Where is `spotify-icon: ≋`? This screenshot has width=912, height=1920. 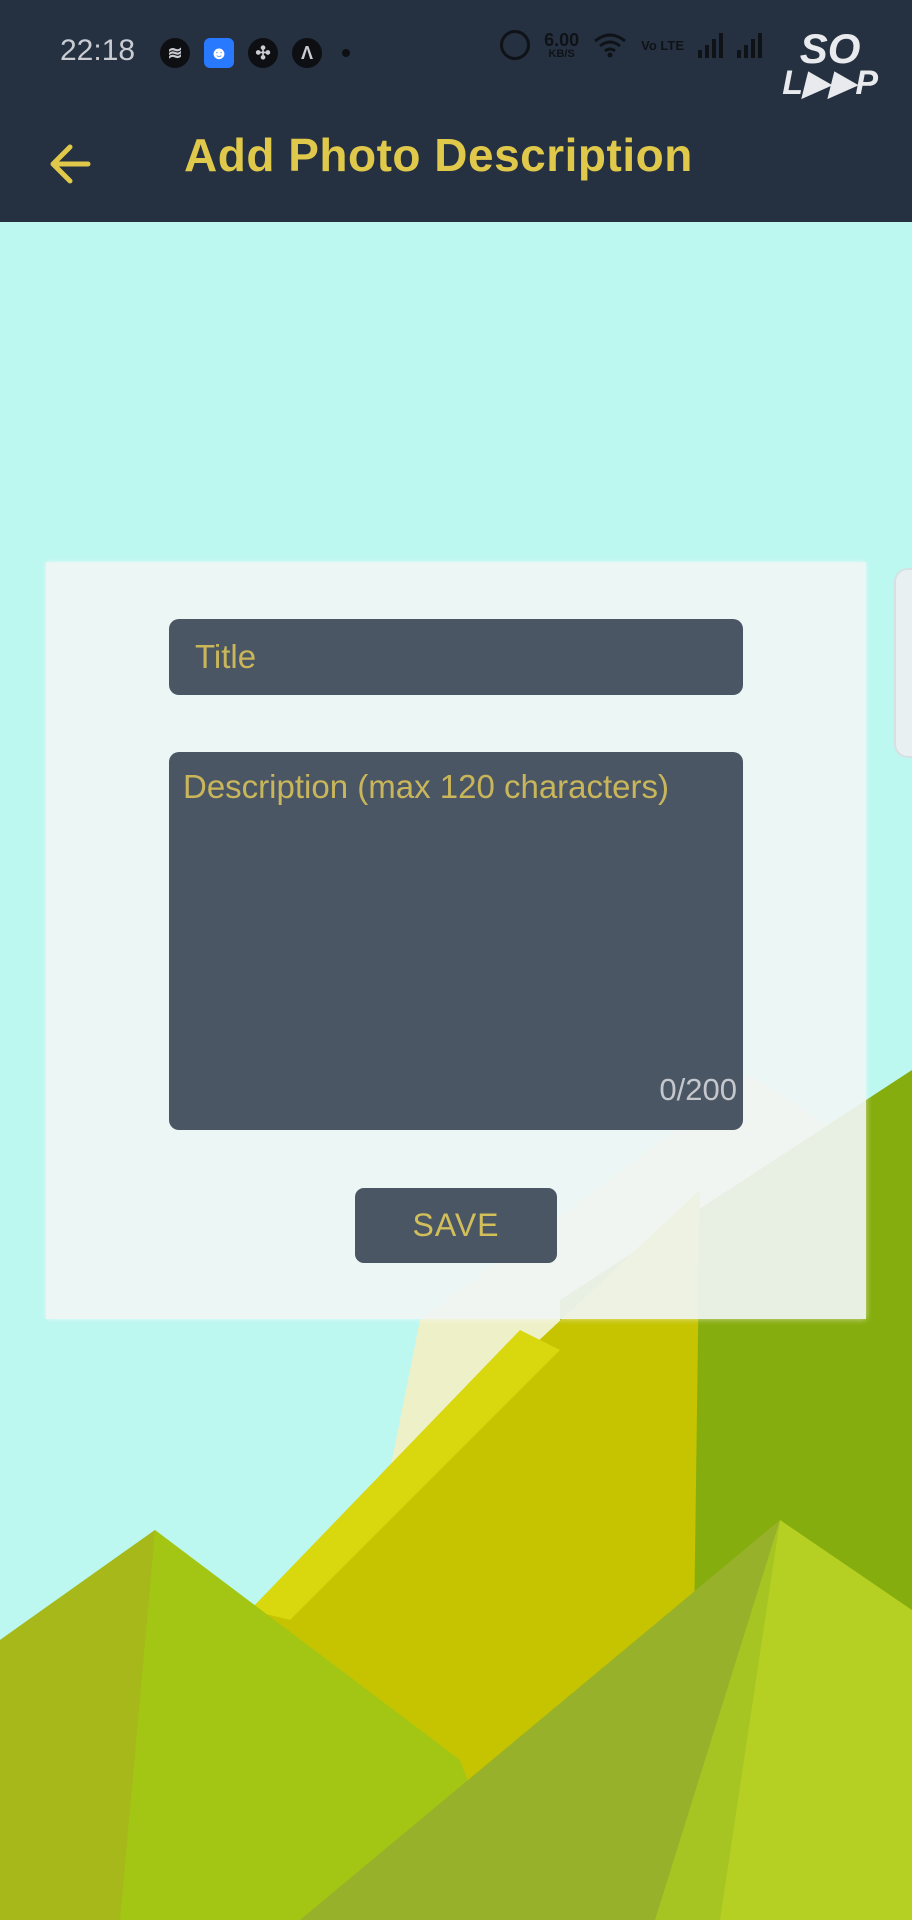 spotify-icon: ≋ is located at coordinates (175, 53).